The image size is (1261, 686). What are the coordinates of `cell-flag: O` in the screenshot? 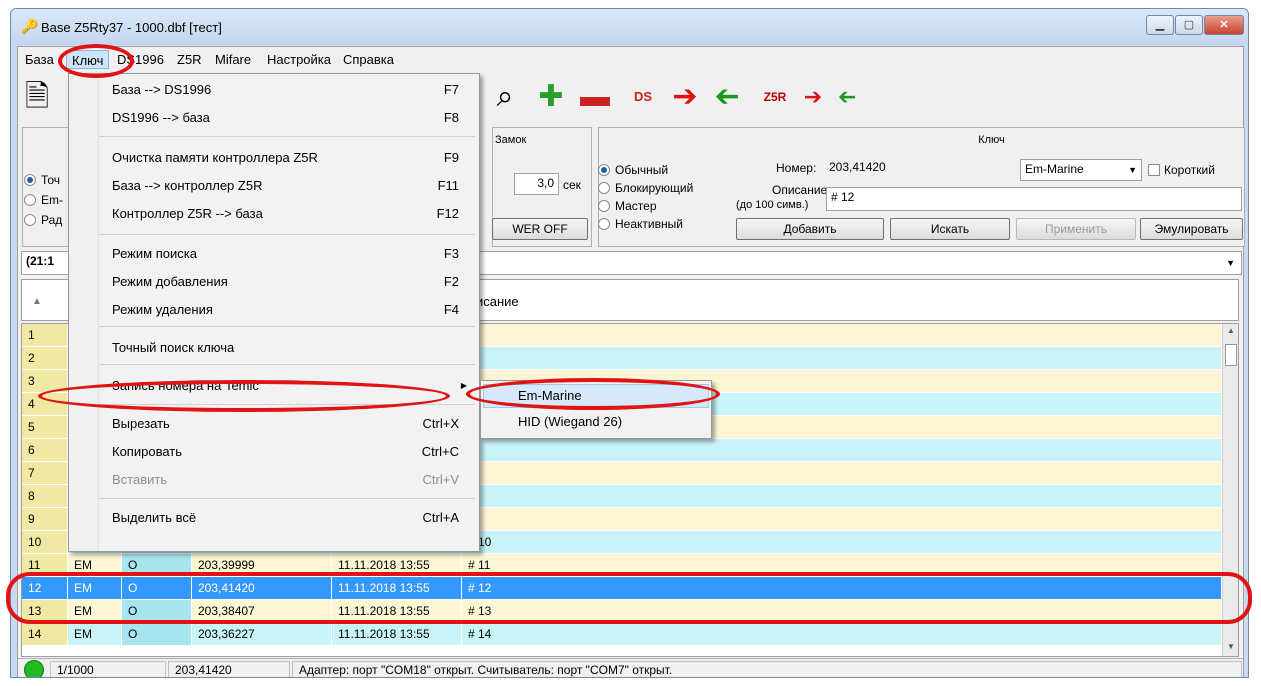 It's located at (157, 634).